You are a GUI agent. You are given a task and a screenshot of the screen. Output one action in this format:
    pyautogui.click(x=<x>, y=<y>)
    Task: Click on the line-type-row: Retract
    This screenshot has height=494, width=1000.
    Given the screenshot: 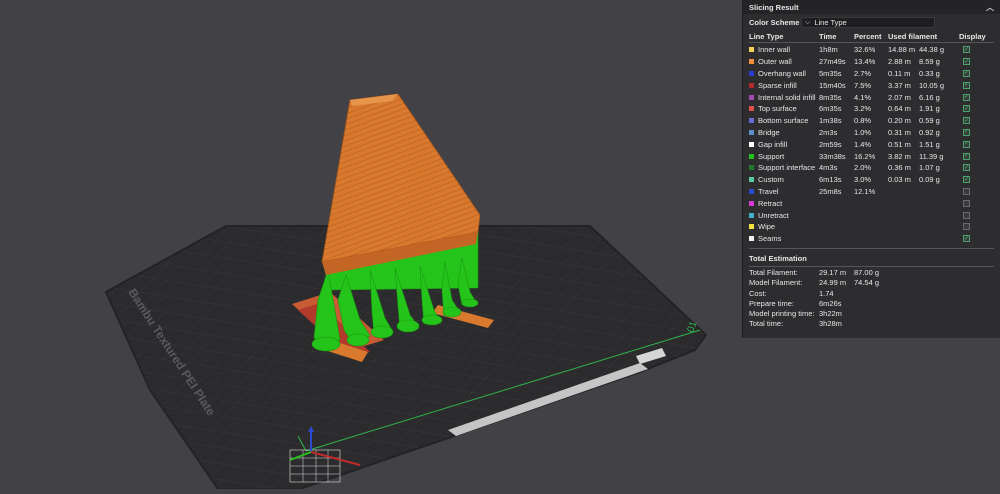 What is the action you would take?
    pyautogui.click(x=871, y=203)
    